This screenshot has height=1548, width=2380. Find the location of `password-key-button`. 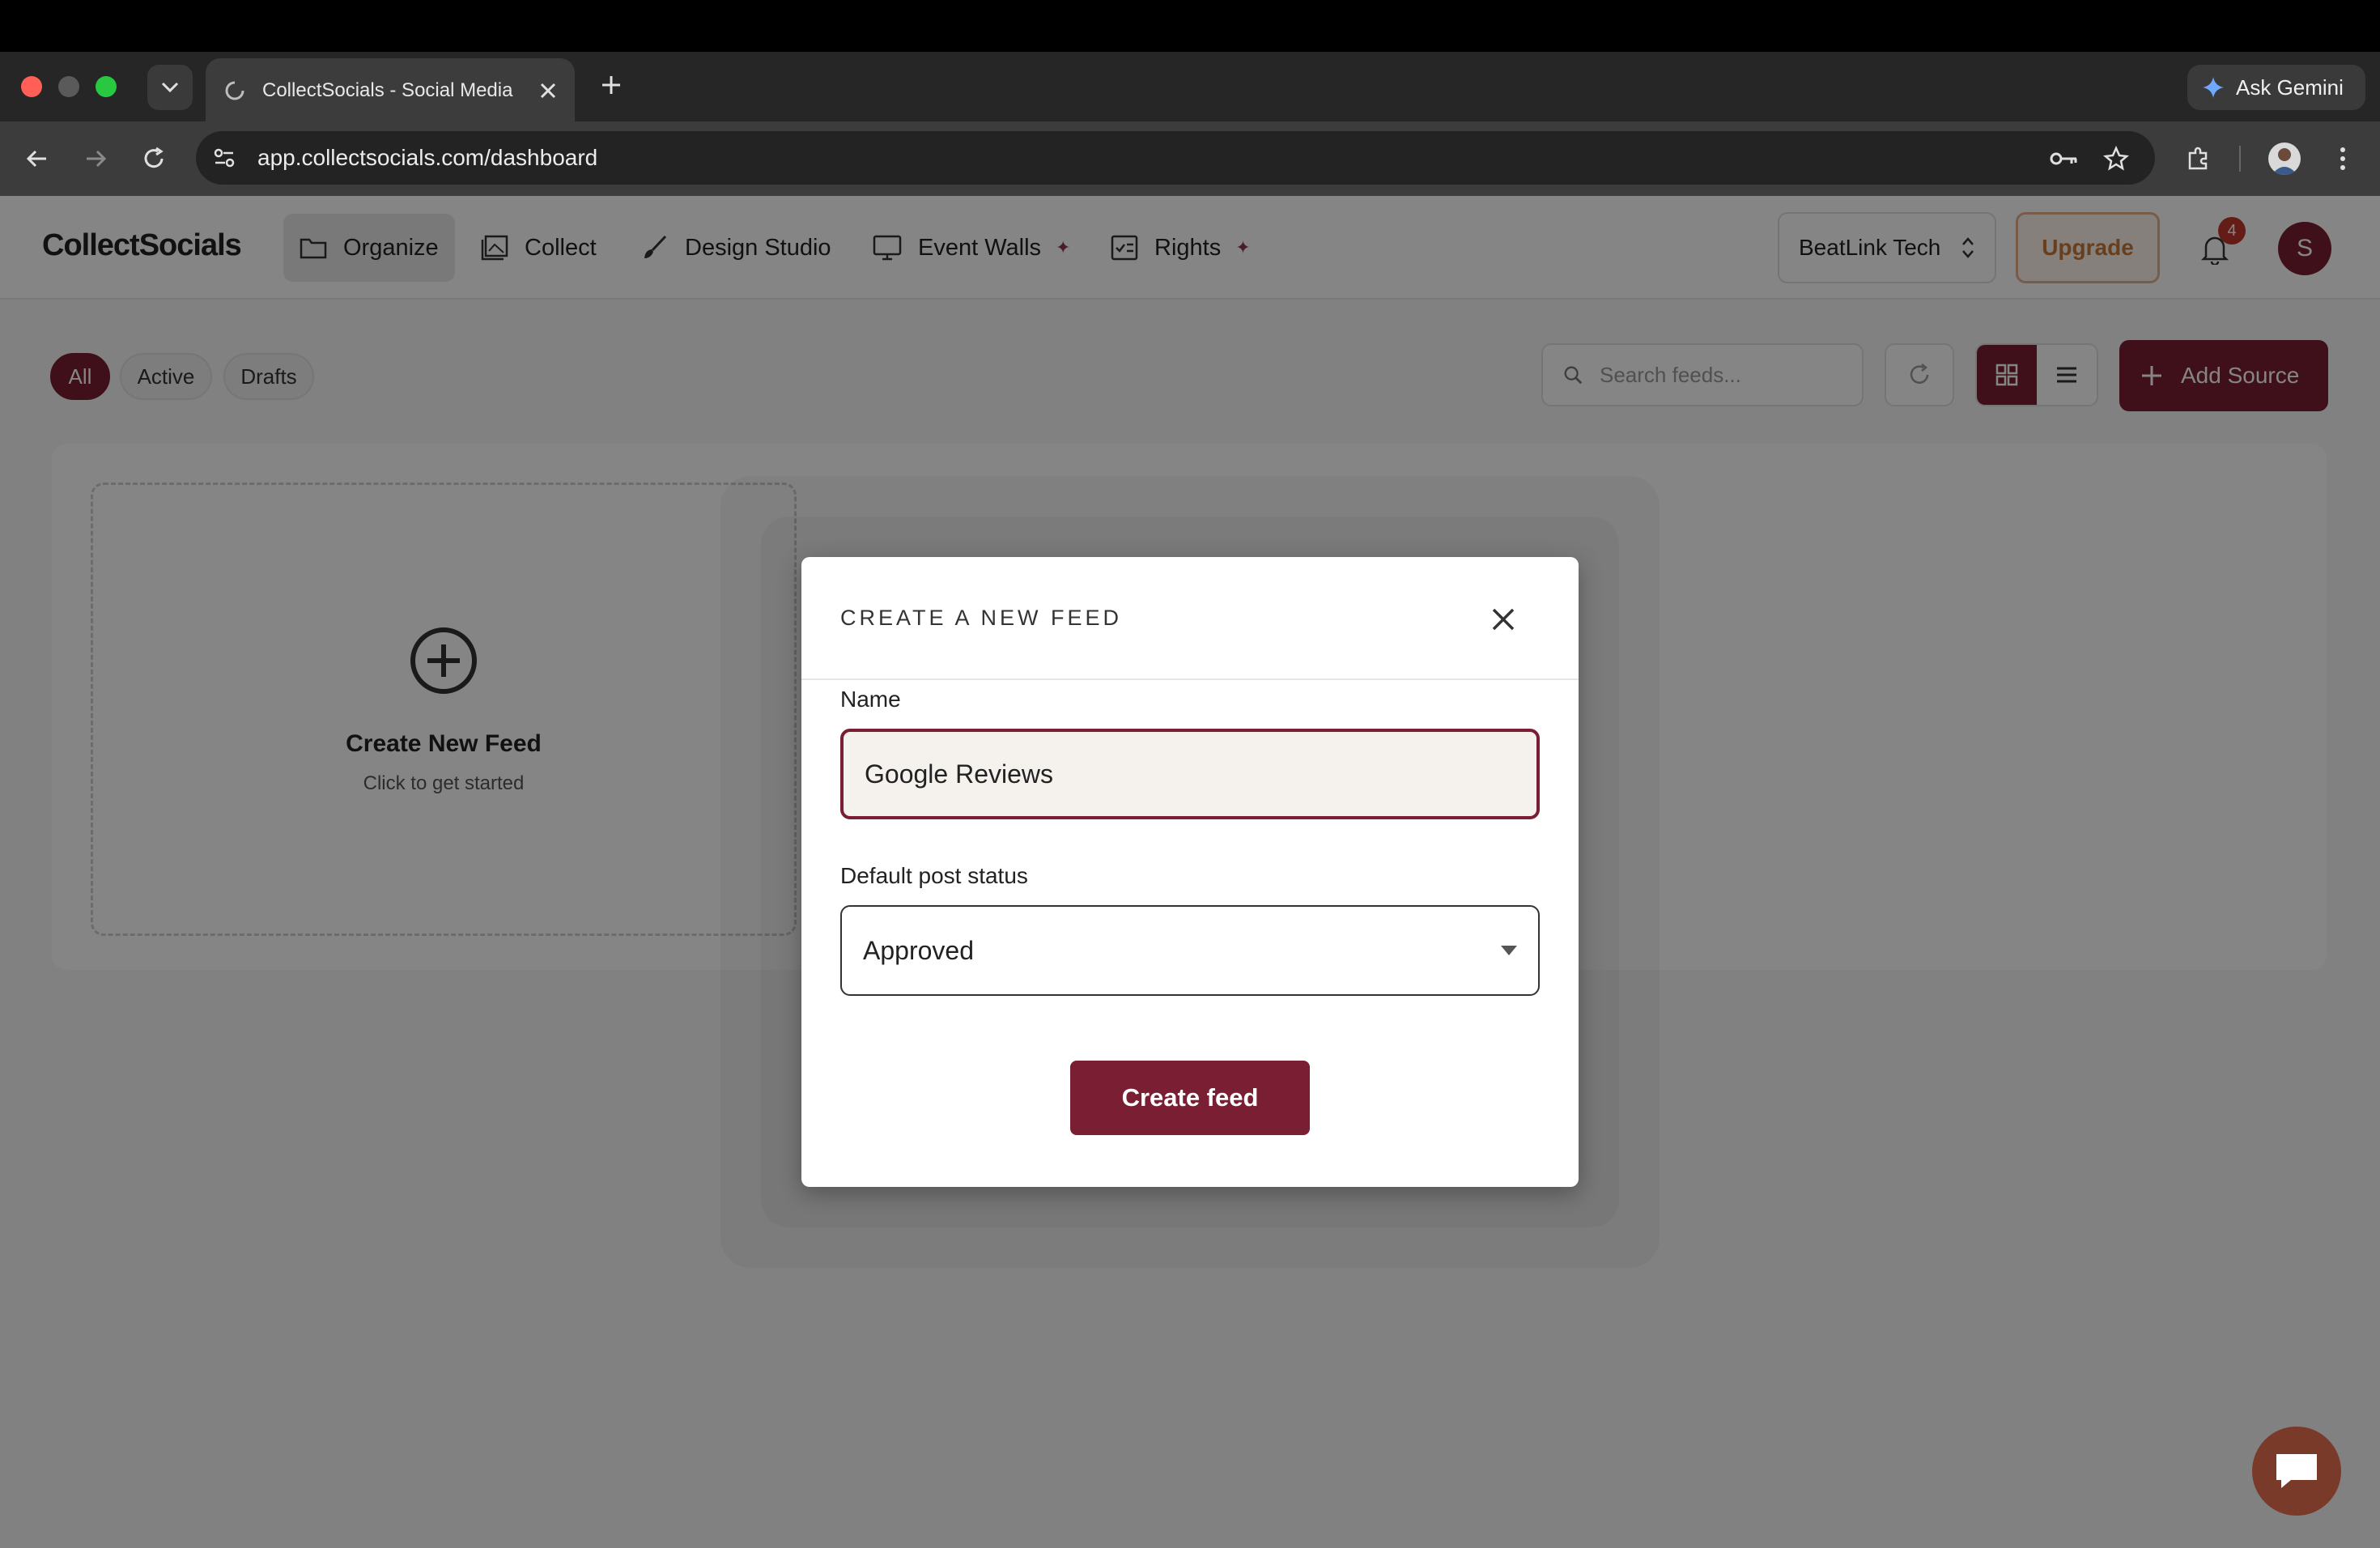

password-key-button is located at coordinates (2064, 158).